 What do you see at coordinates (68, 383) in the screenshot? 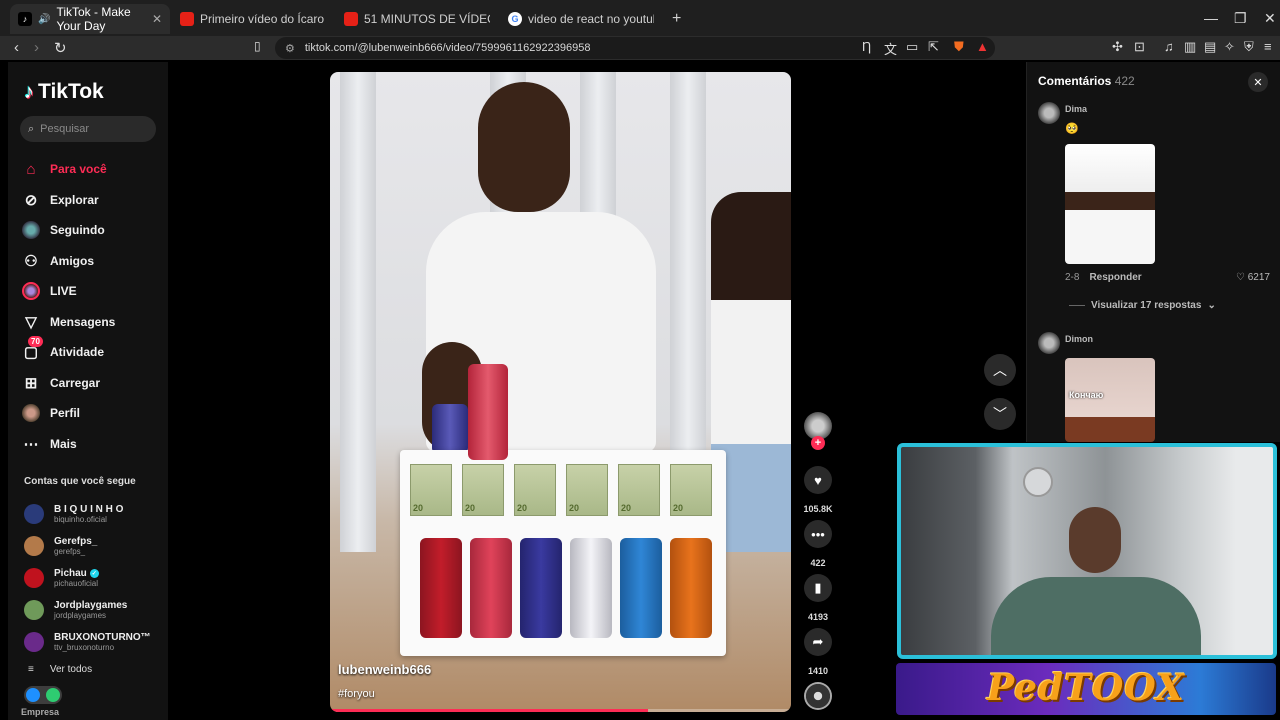
I see `nav-item-carregar: ⊞ Carregar` at bounding box center [68, 383].